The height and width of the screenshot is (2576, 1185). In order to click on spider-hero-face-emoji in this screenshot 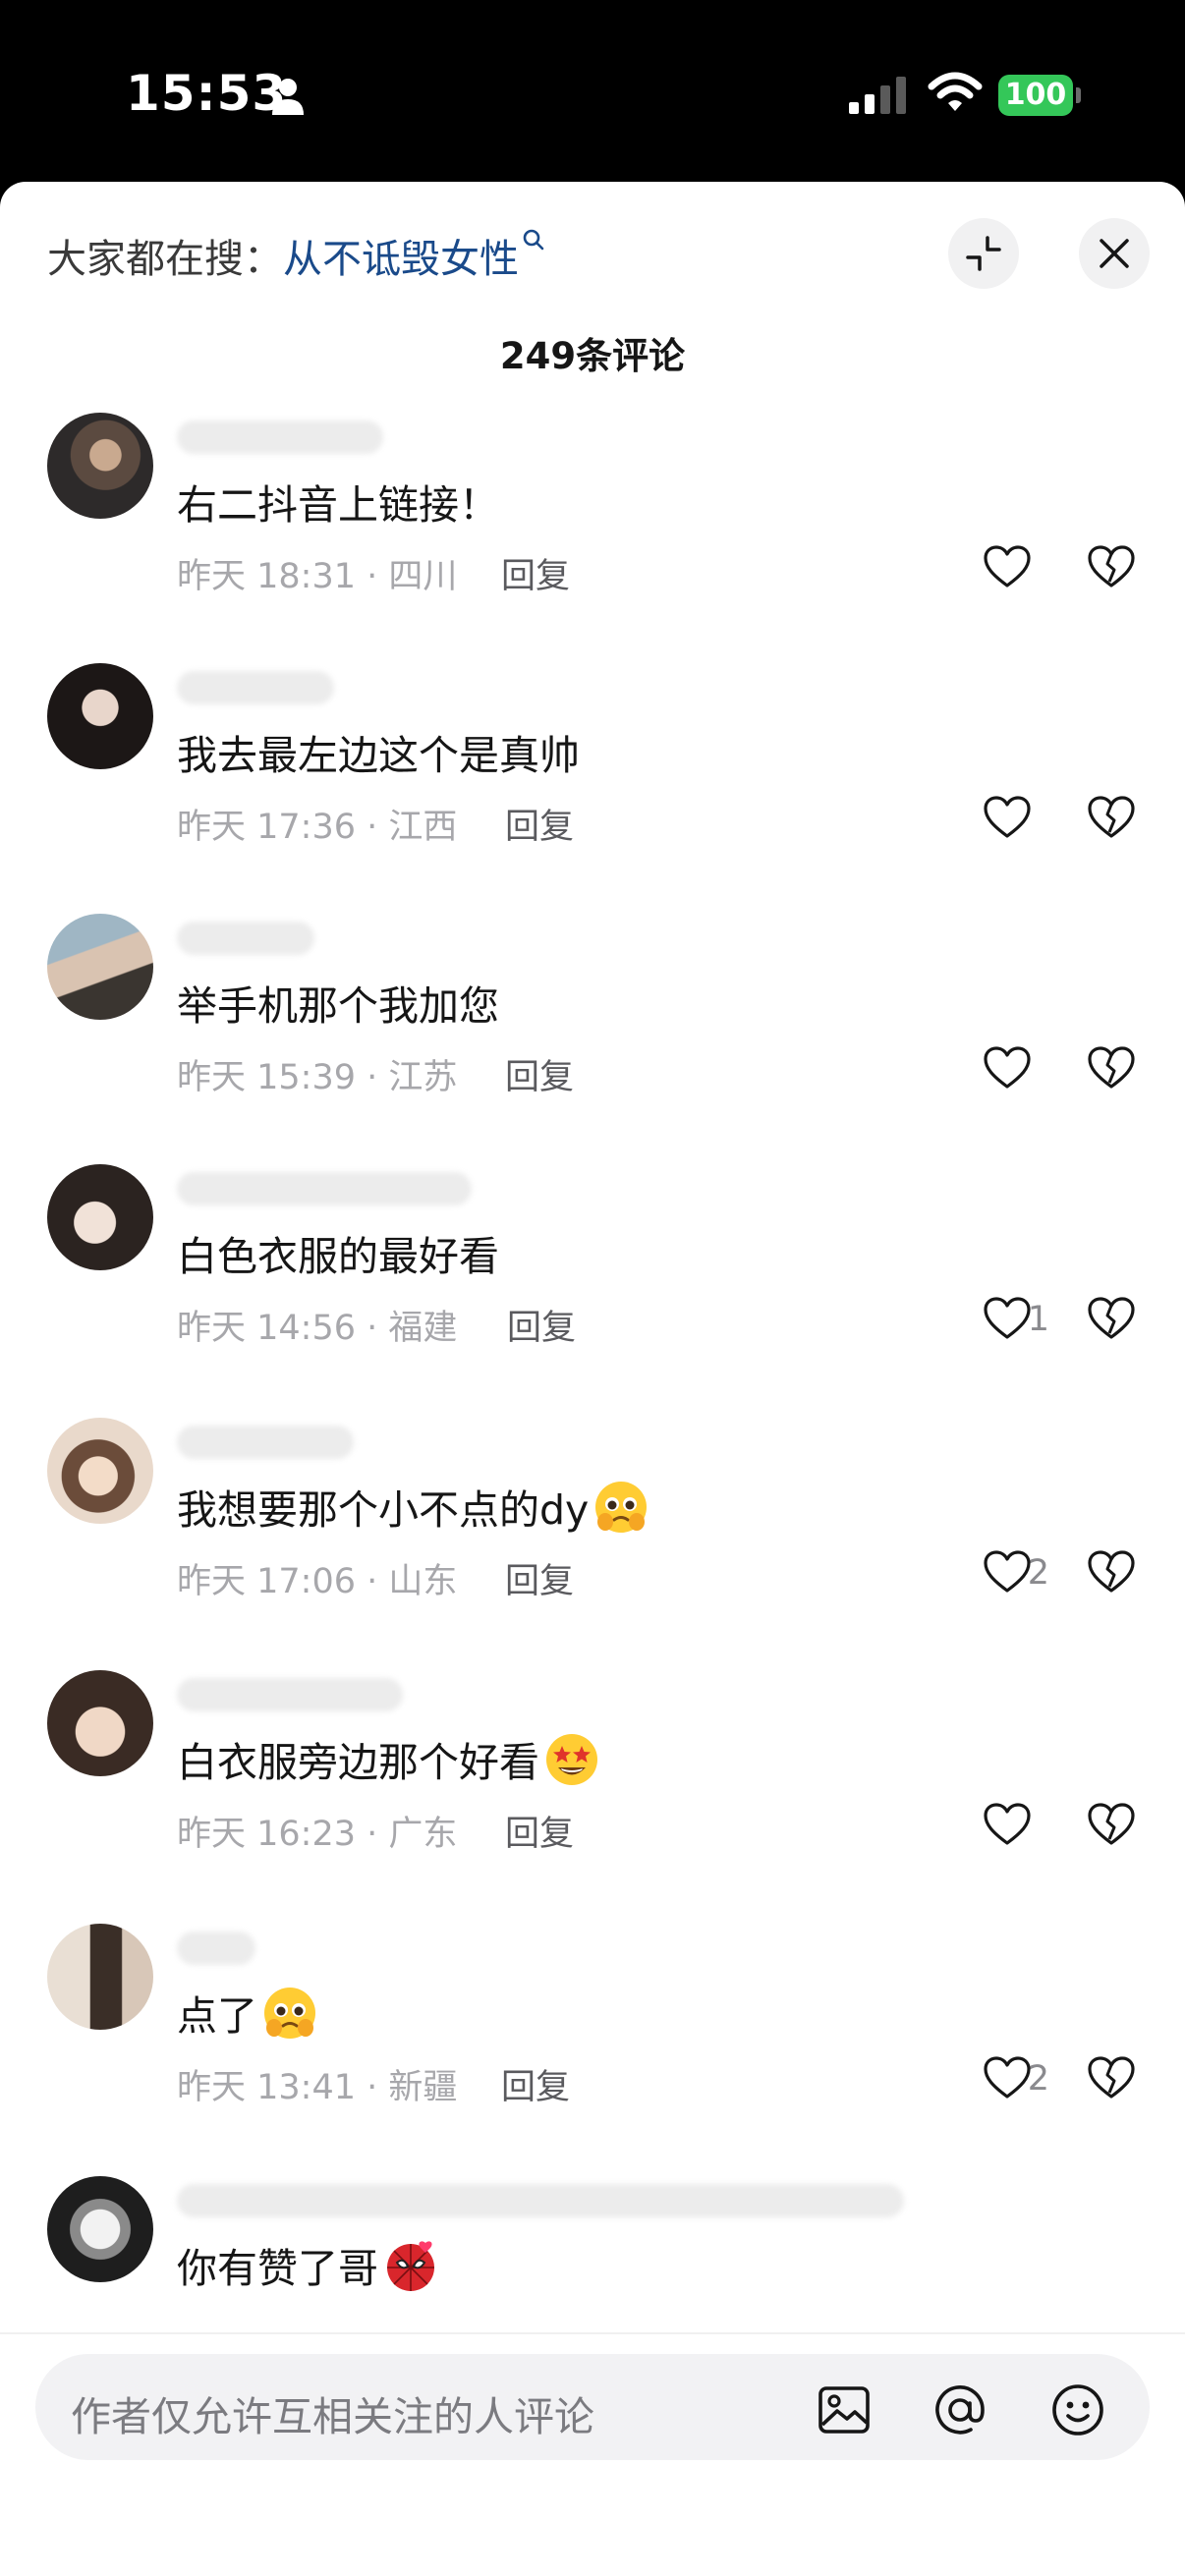, I will do `click(411, 2266)`.